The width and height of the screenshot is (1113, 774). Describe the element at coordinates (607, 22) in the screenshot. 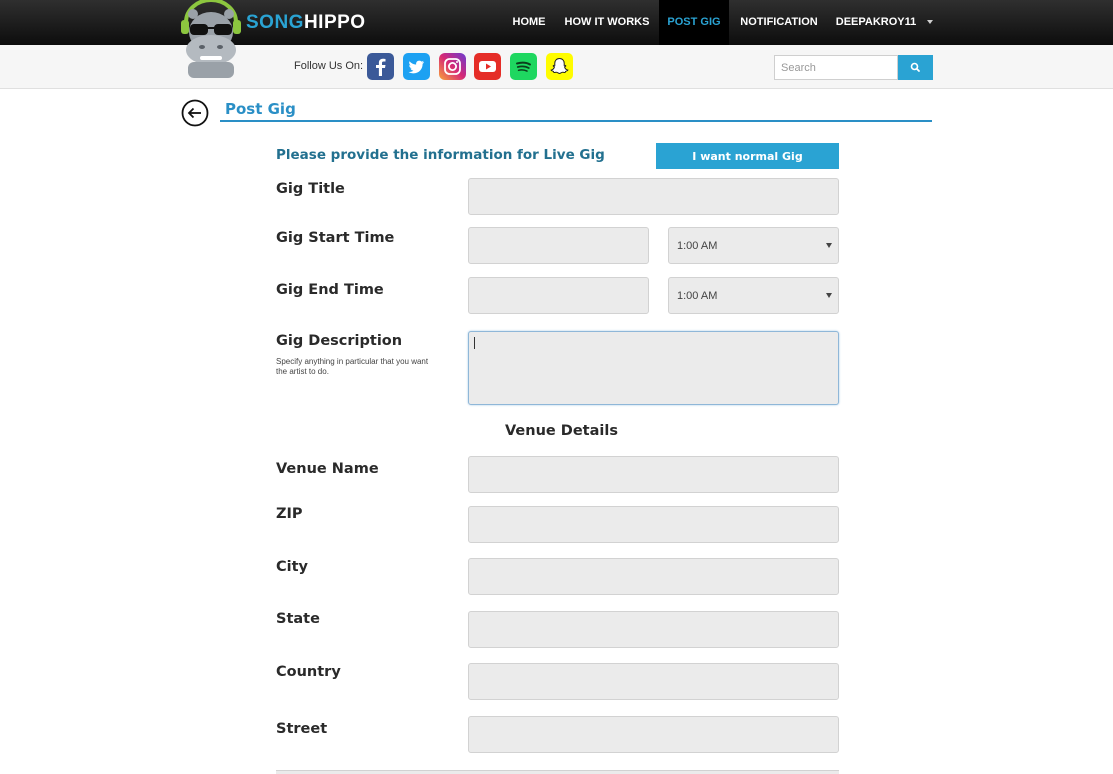

I see `nav-how-it-works: HOW IT WORKS` at that location.